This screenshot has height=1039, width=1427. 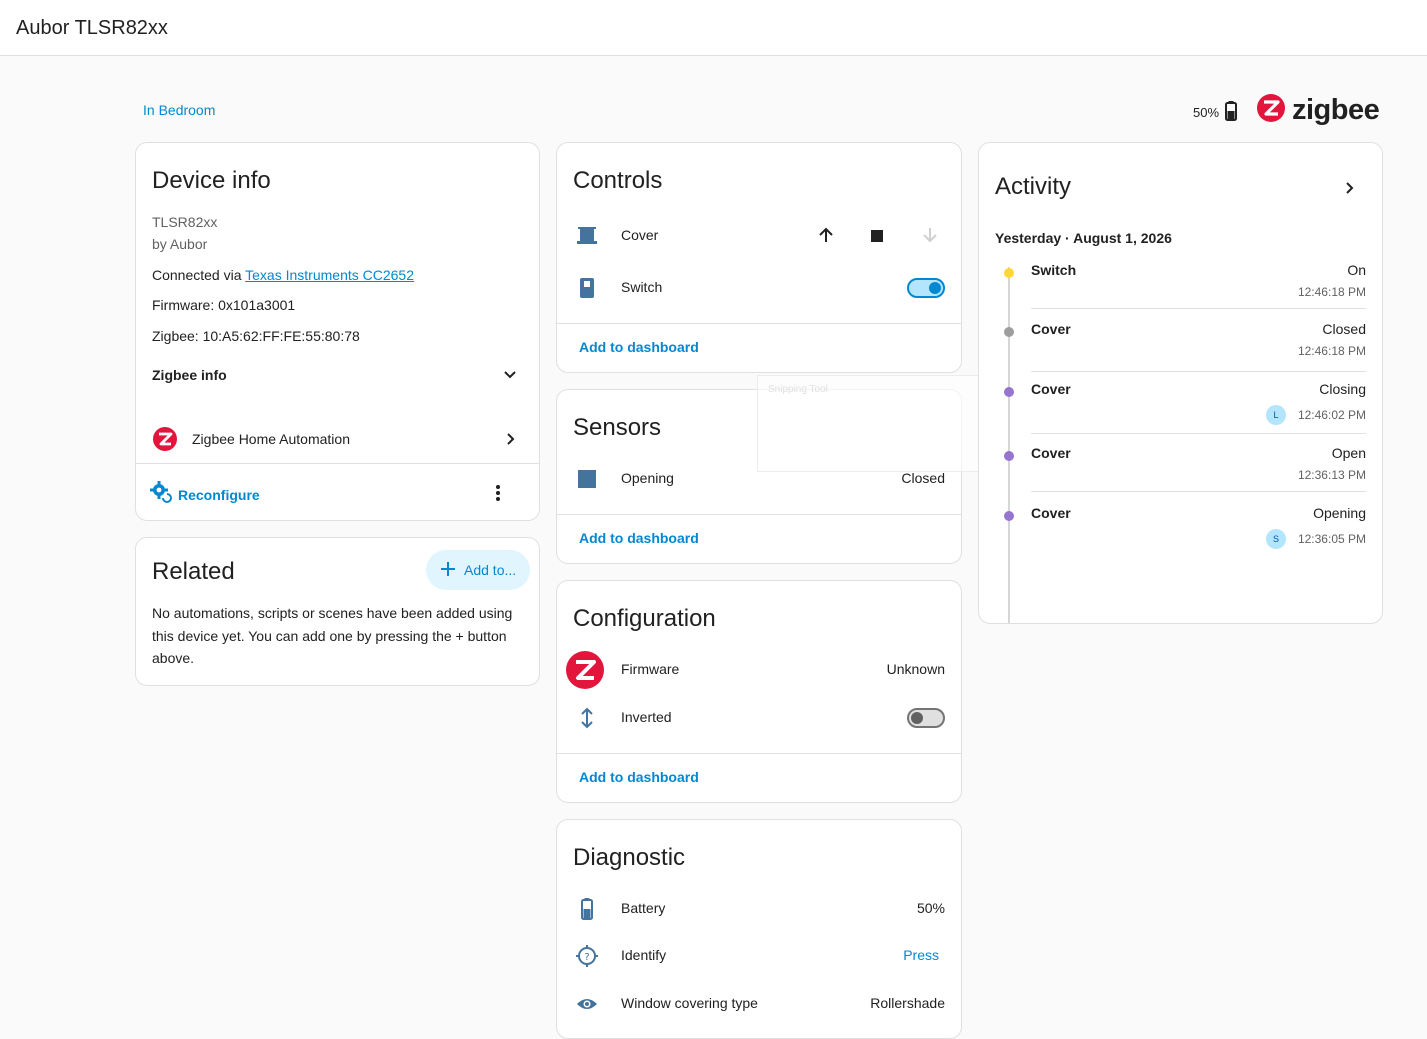 What do you see at coordinates (1342, 389) in the screenshot?
I see `entry-state: Closing` at bounding box center [1342, 389].